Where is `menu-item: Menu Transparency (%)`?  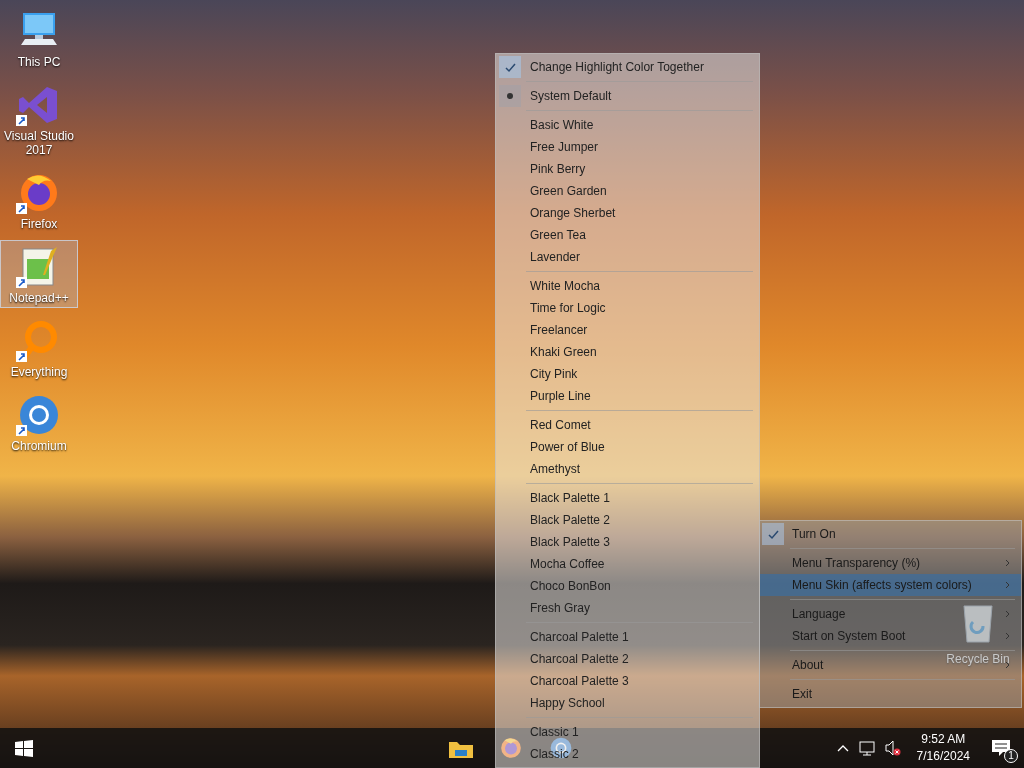 menu-item: Menu Transparency (%) is located at coordinates (856, 563).